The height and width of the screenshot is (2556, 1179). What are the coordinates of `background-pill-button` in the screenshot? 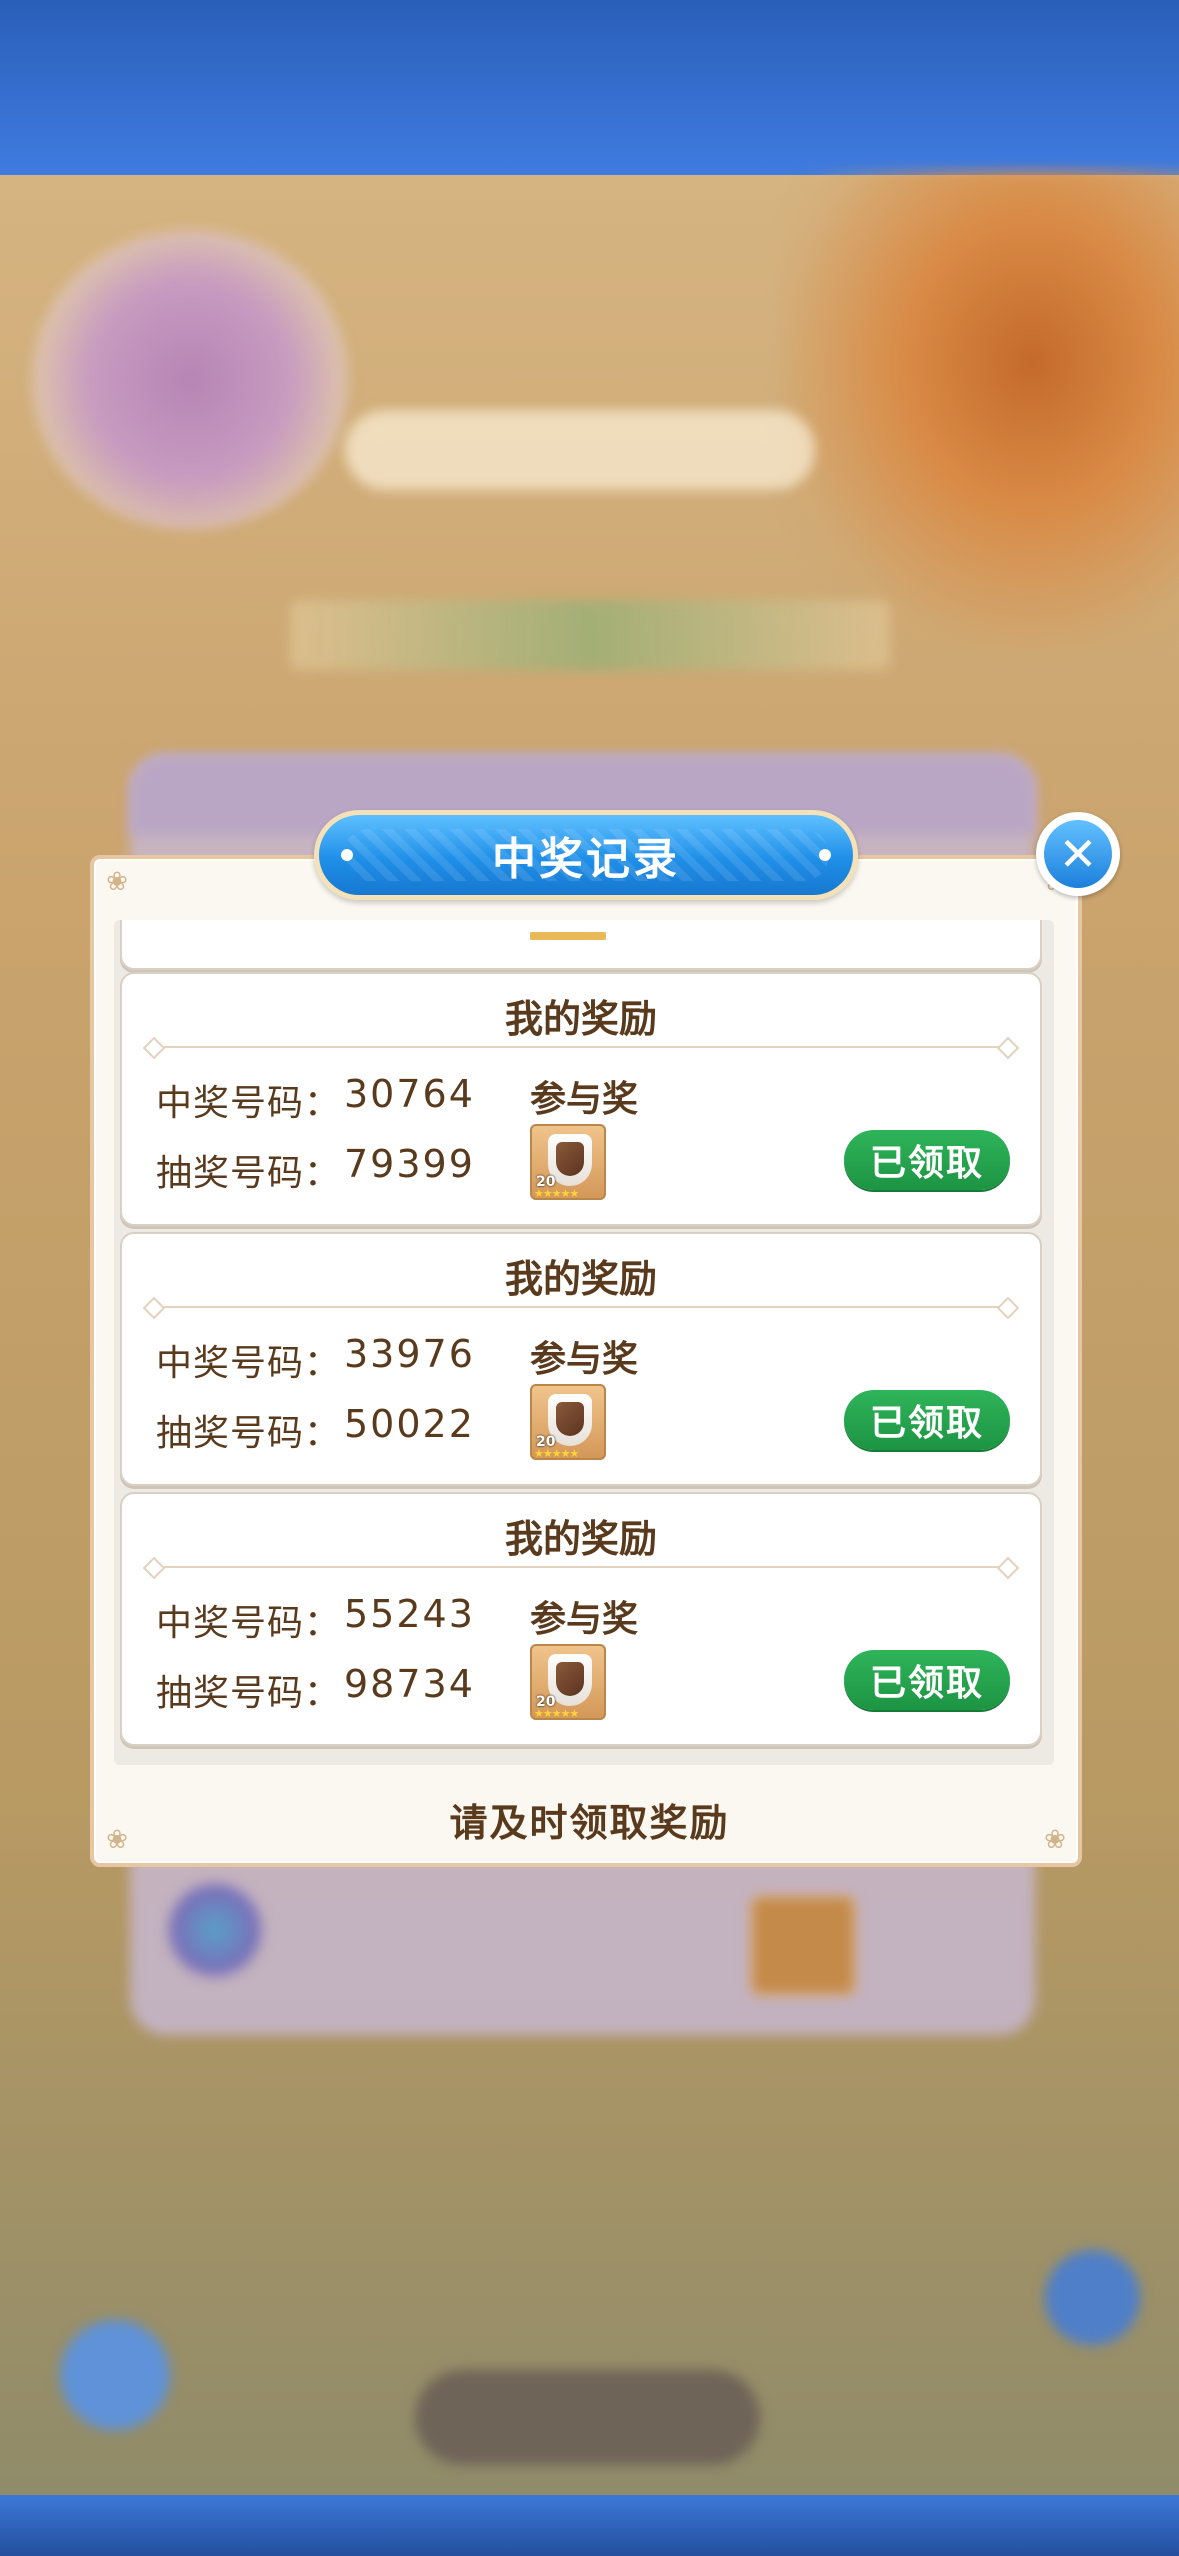 It's located at (587, 2417).